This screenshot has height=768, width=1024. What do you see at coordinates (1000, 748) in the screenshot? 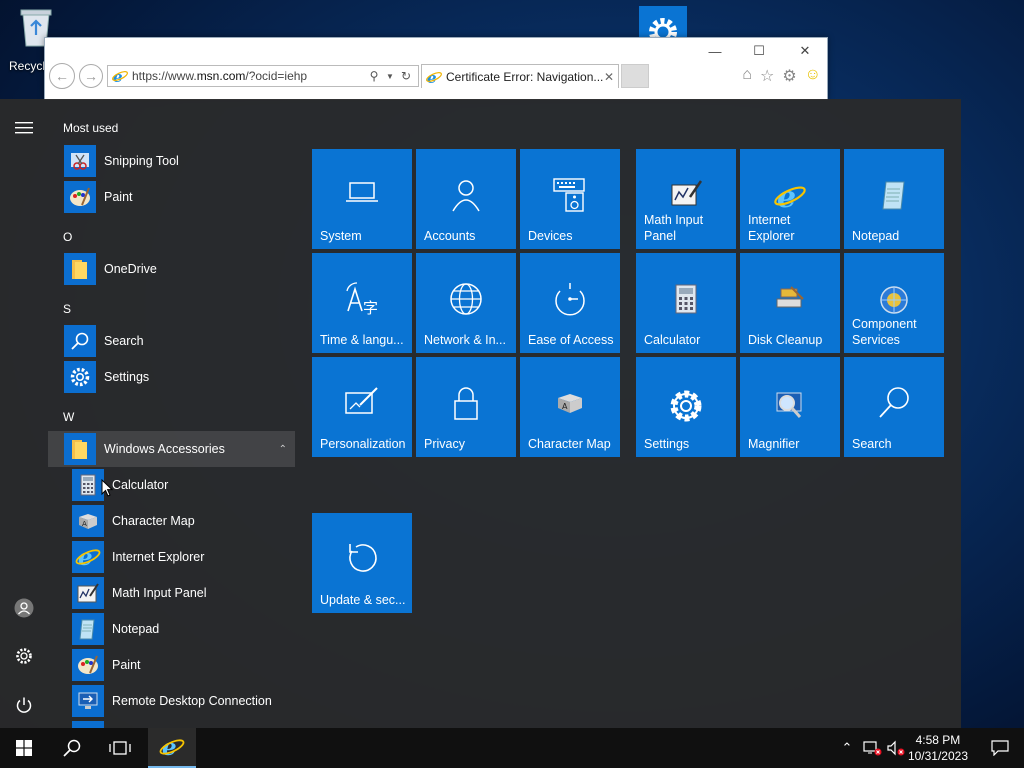
I see `action-center-button` at bounding box center [1000, 748].